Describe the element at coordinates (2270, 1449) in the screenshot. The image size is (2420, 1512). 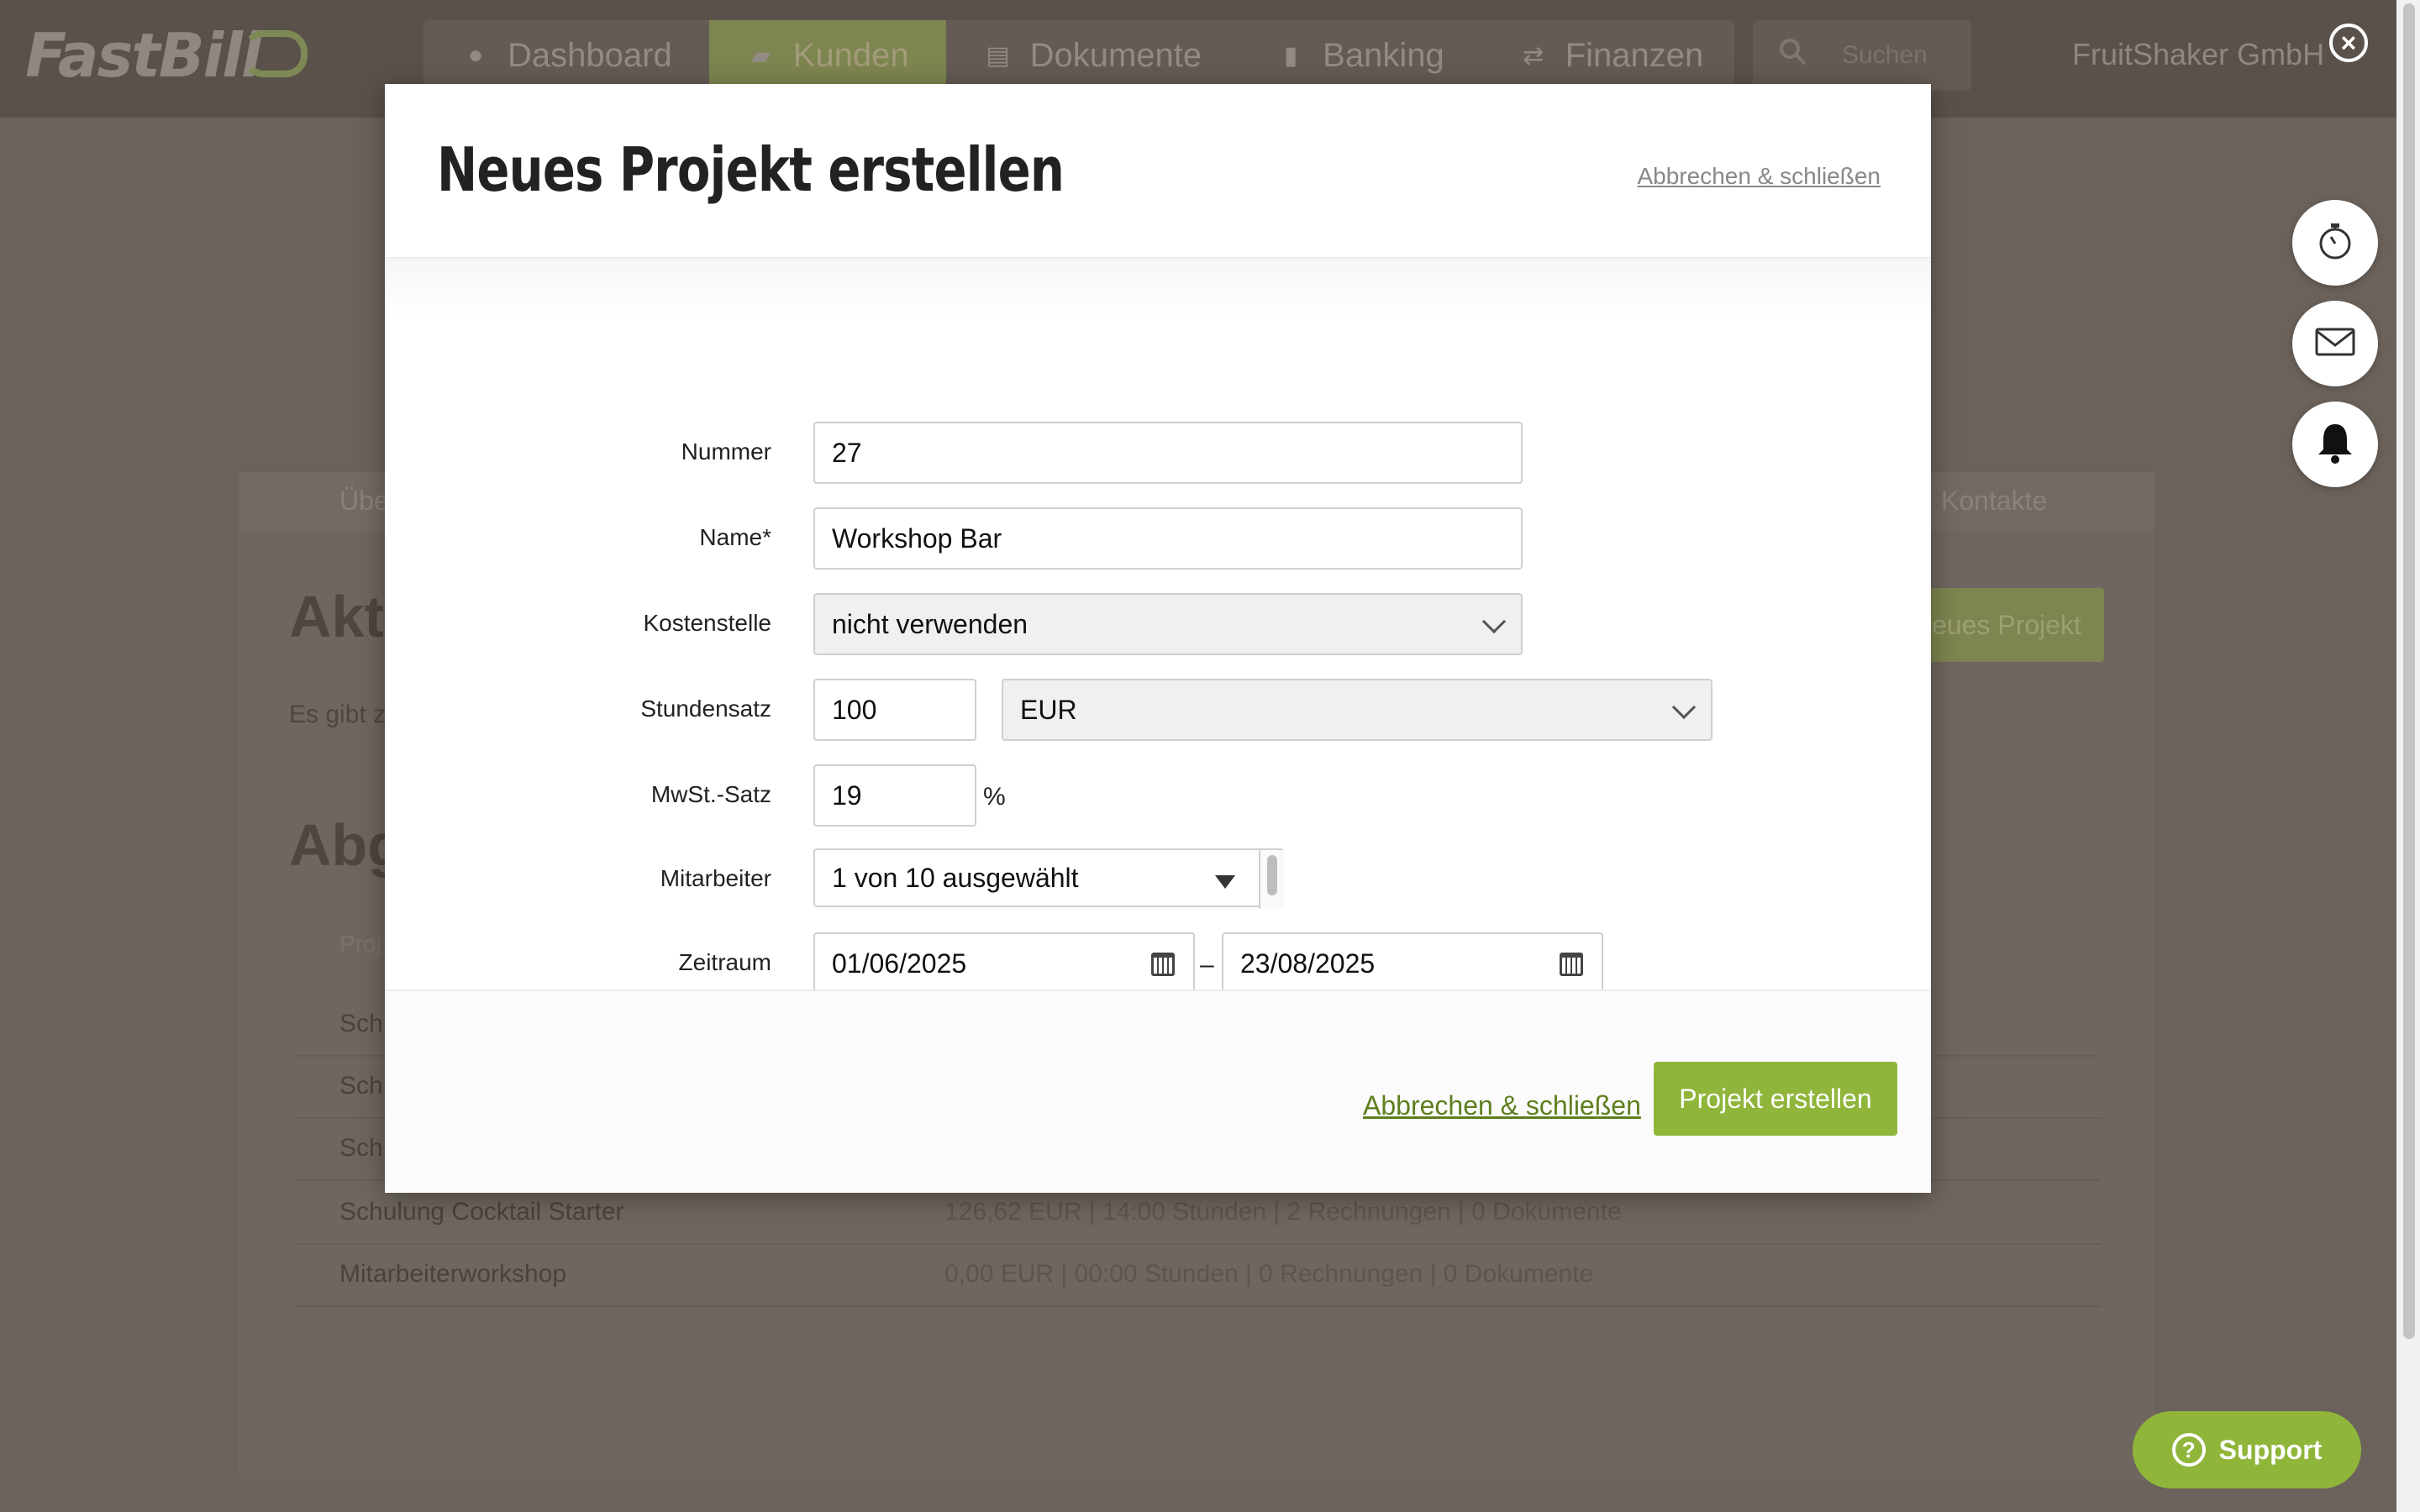
I see `support-label: Support` at that location.